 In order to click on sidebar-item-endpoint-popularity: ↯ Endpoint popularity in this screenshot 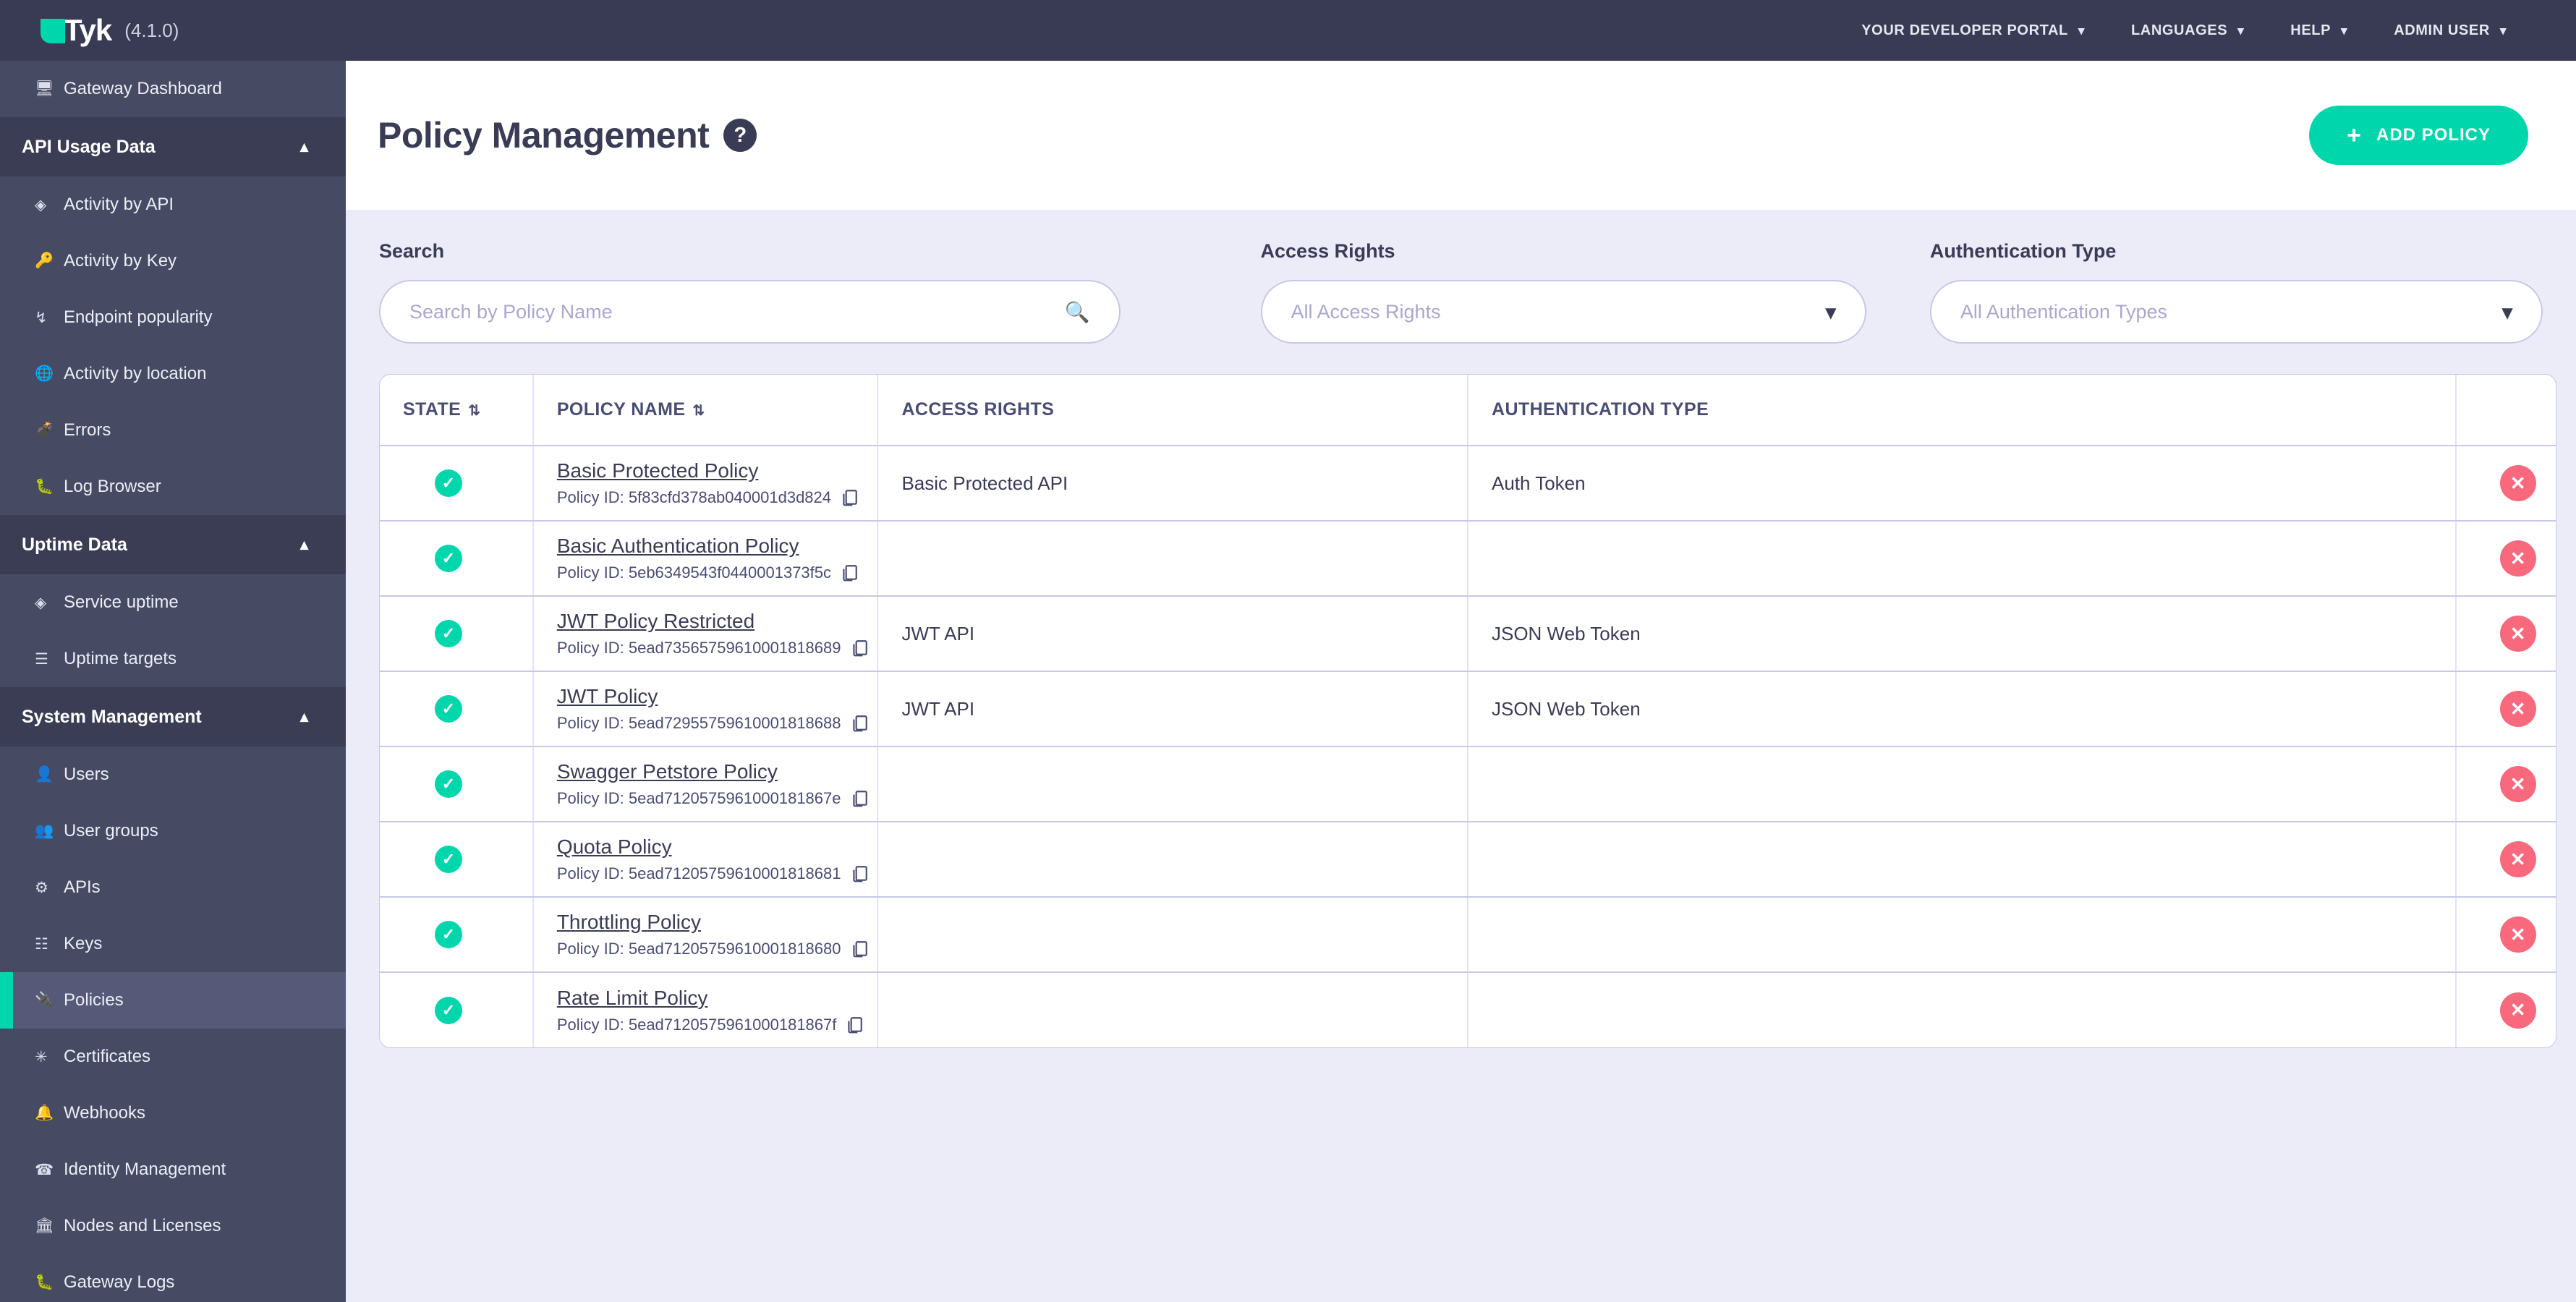, I will do `click(173, 318)`.